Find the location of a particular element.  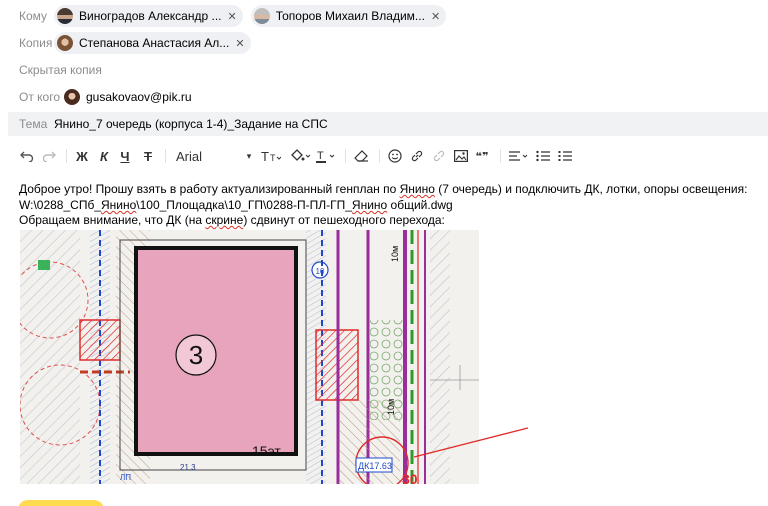

font-size-icon: TT is located at coordinates (271, 156).